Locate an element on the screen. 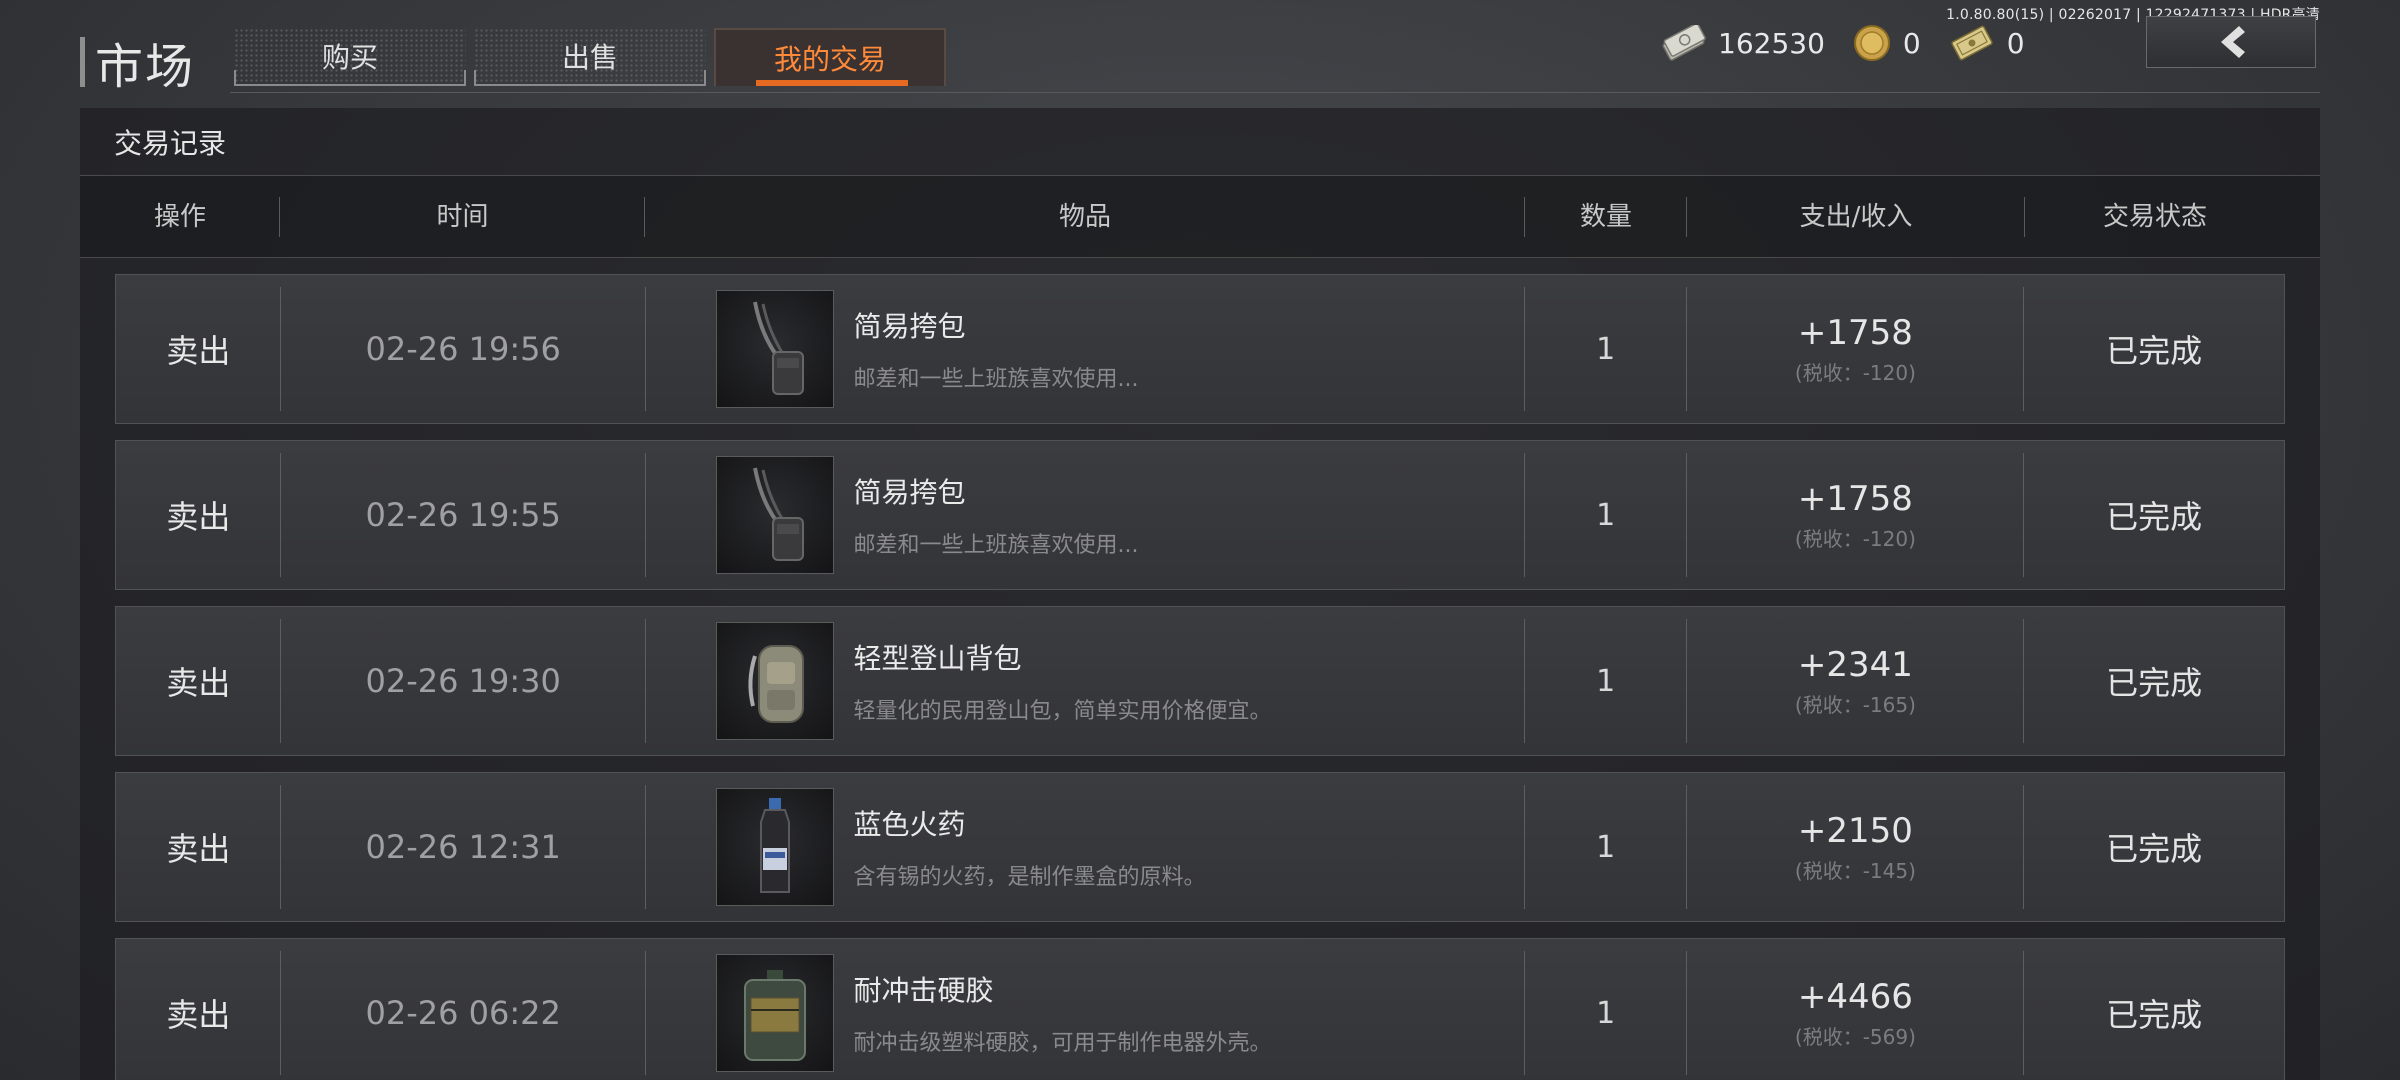 The width and height of the screenshot is (2400, 1080). market-tabs: 购买 出售 我的交易 is located at coordinates (590, 57).